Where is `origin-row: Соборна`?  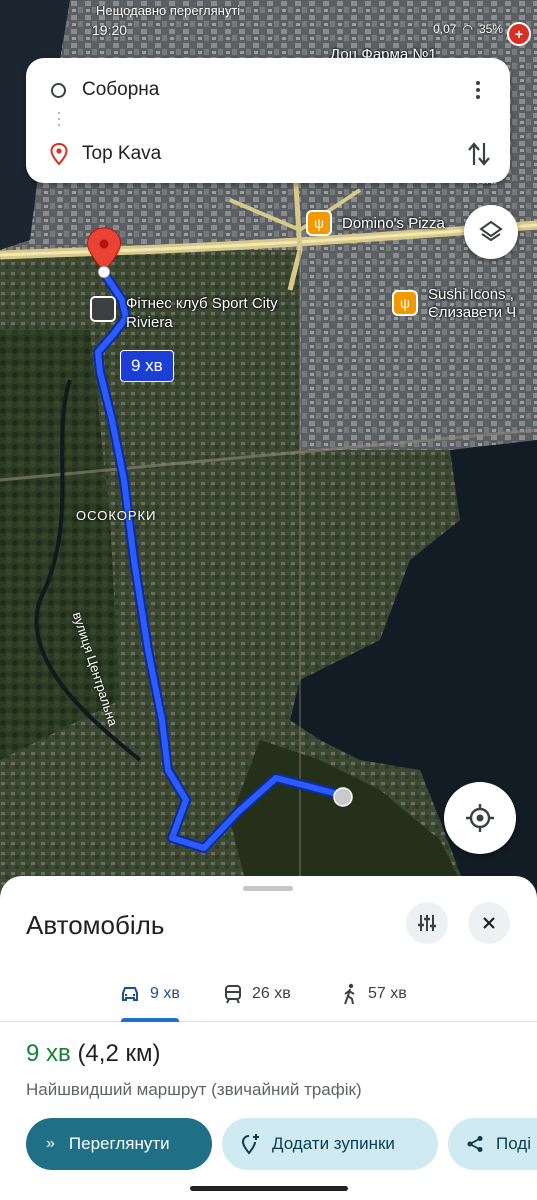
origin-row: Соборна is located at coordinates (268, 90).